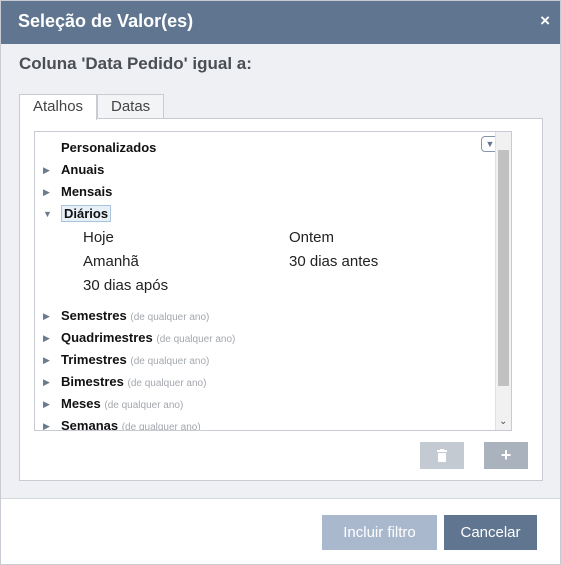 The height and width of the screenshot is (565, 561). I want to click on scroll-down-icon: ⌄, so click(503, 422).